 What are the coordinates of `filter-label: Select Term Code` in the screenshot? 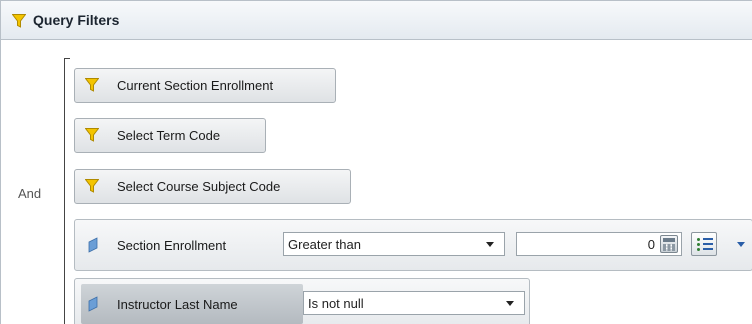 It's located at (169, 135).